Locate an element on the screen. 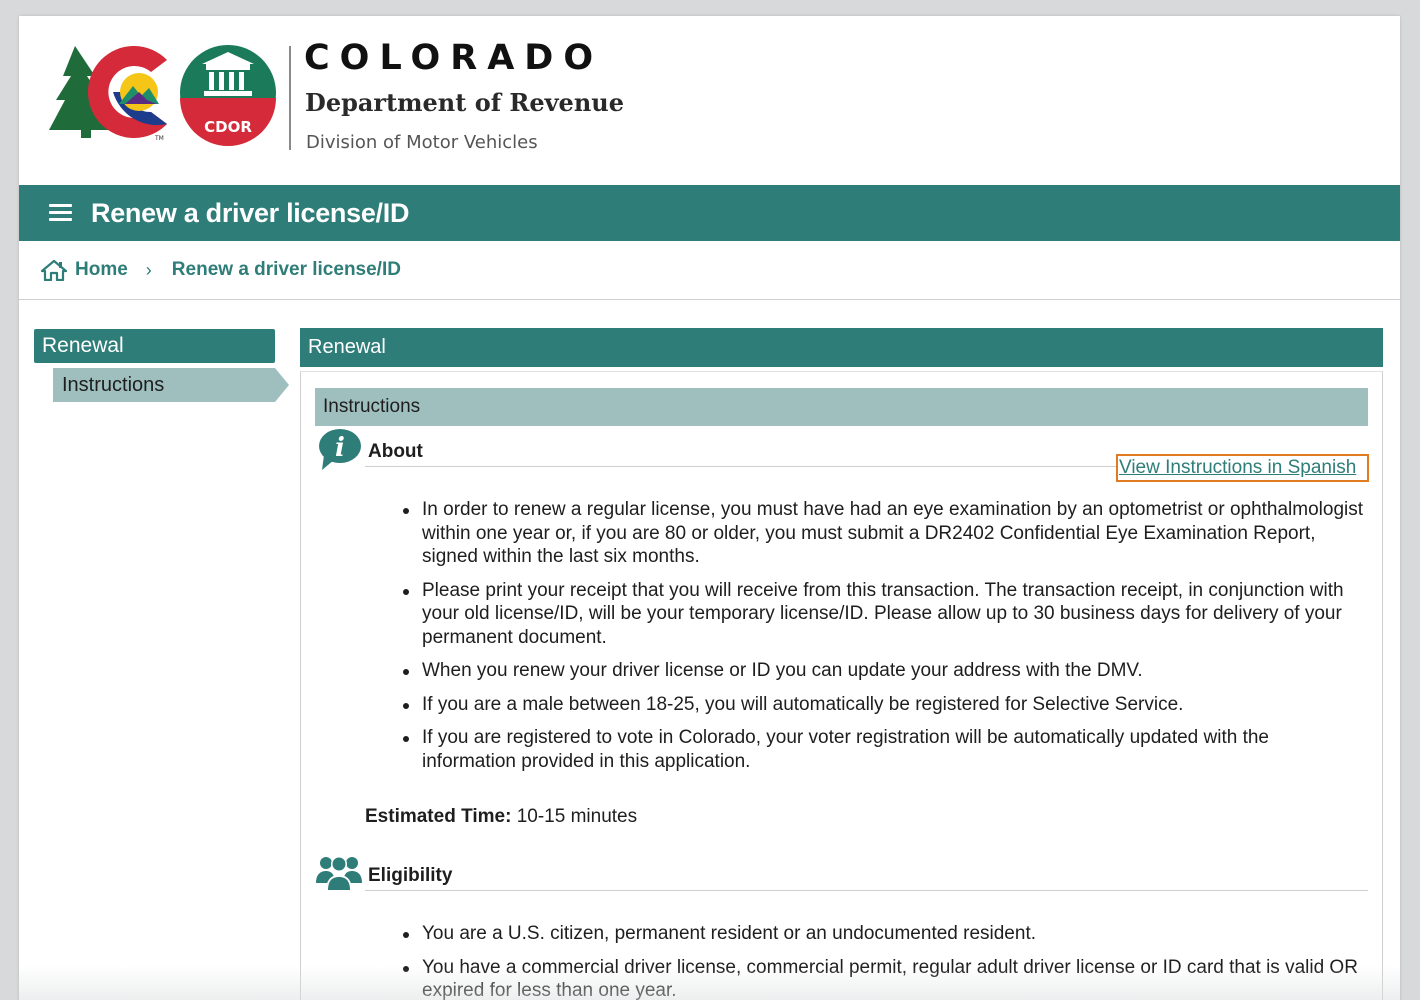 Image resolution: width=1420 pixels, height=1000 pixels. eligibility-divider is located at coordinates (866, 890).